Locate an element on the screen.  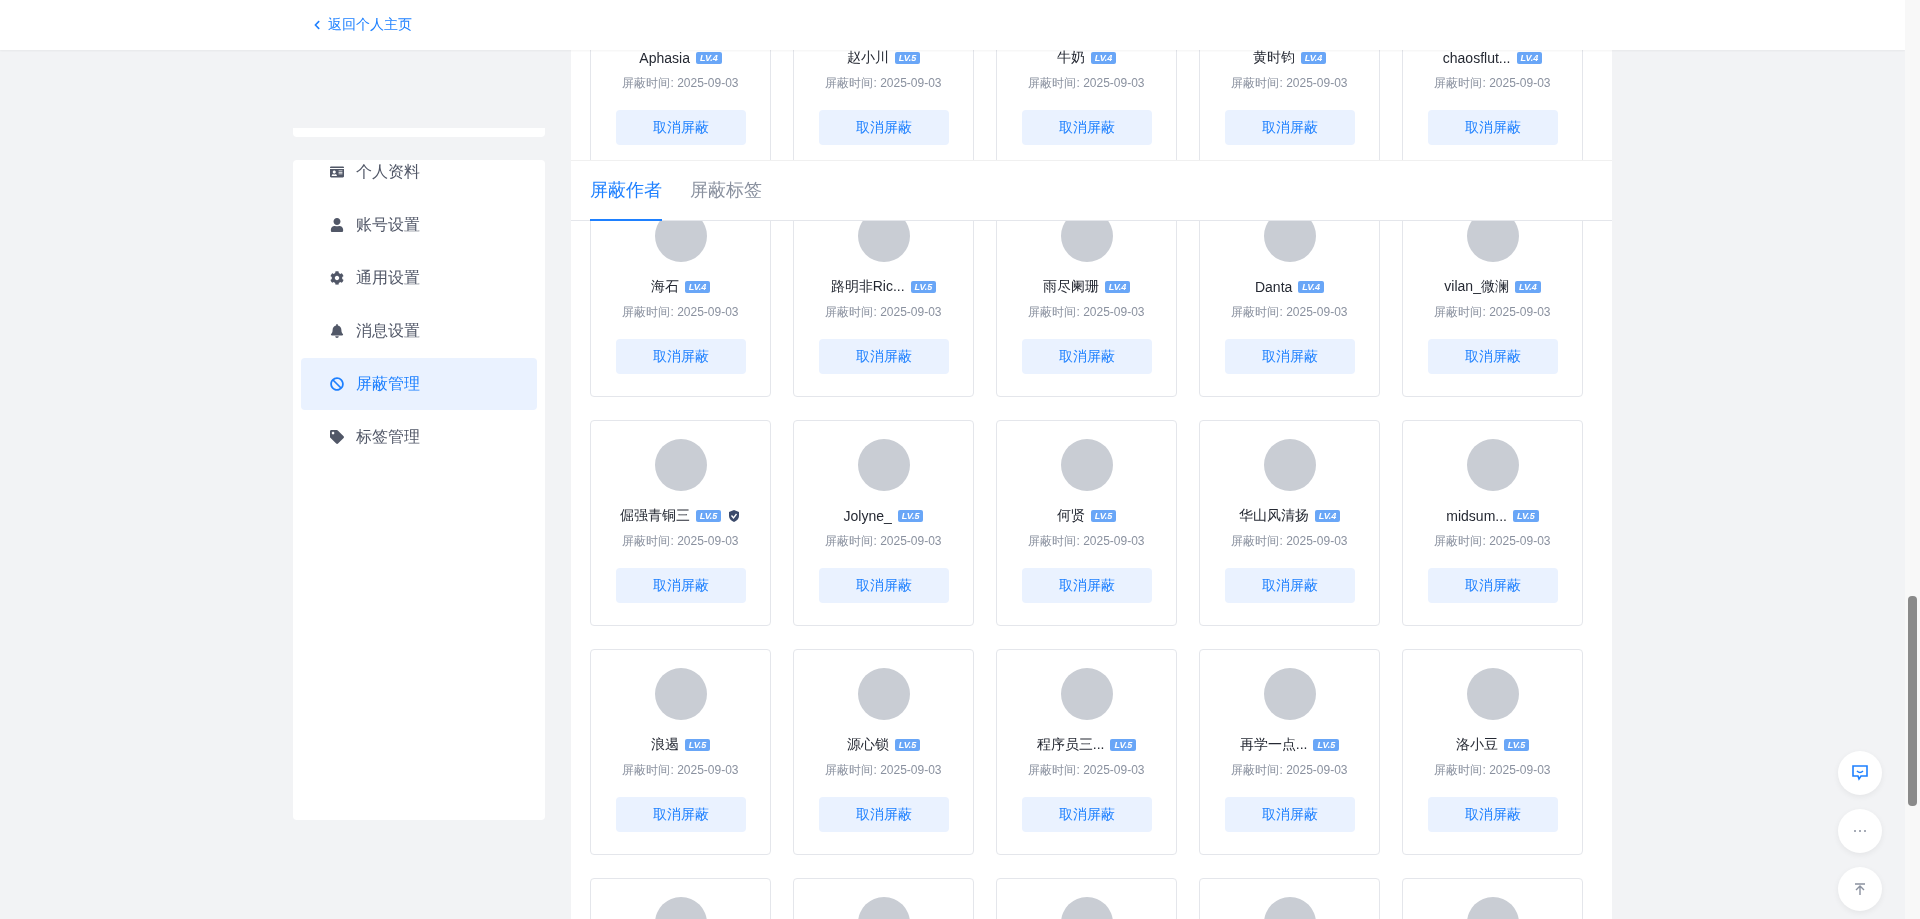
sidebar-item: 标签管理 is located at coordinates (419, 437).